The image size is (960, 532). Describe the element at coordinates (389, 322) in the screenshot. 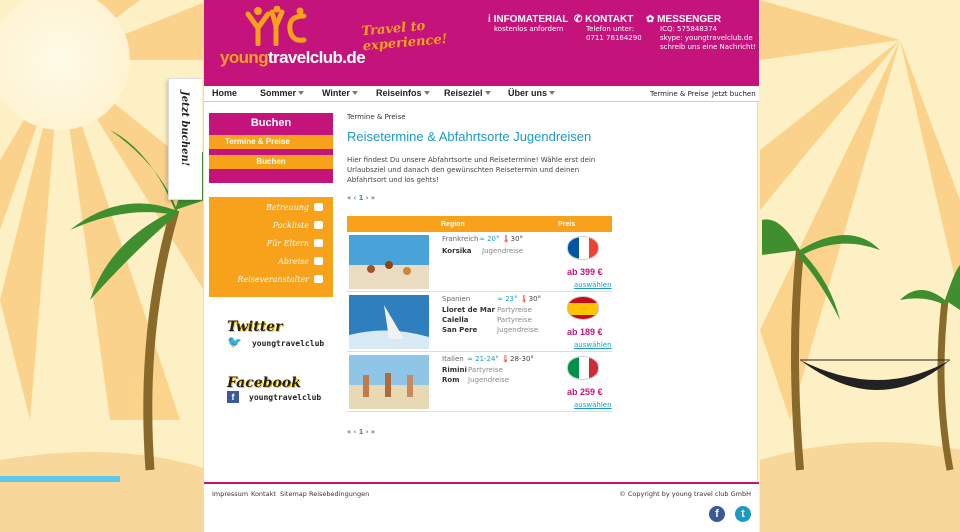

I see `trip-photo-windsurf` at that location.